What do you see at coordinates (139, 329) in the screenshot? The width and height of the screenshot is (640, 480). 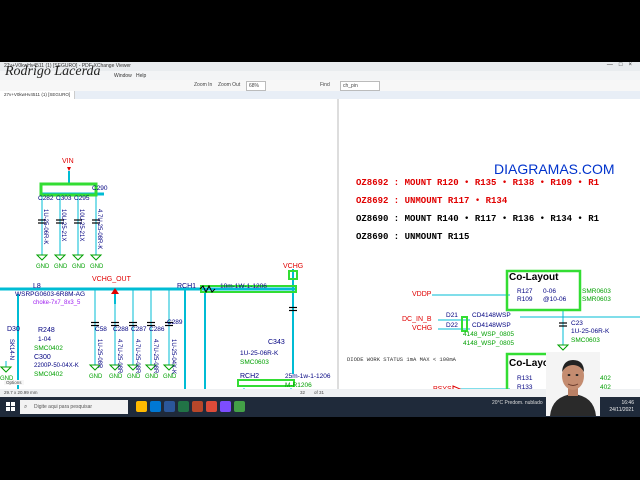 I see `cap-bot-ref-2: C287` at bounding box center [139, 329].